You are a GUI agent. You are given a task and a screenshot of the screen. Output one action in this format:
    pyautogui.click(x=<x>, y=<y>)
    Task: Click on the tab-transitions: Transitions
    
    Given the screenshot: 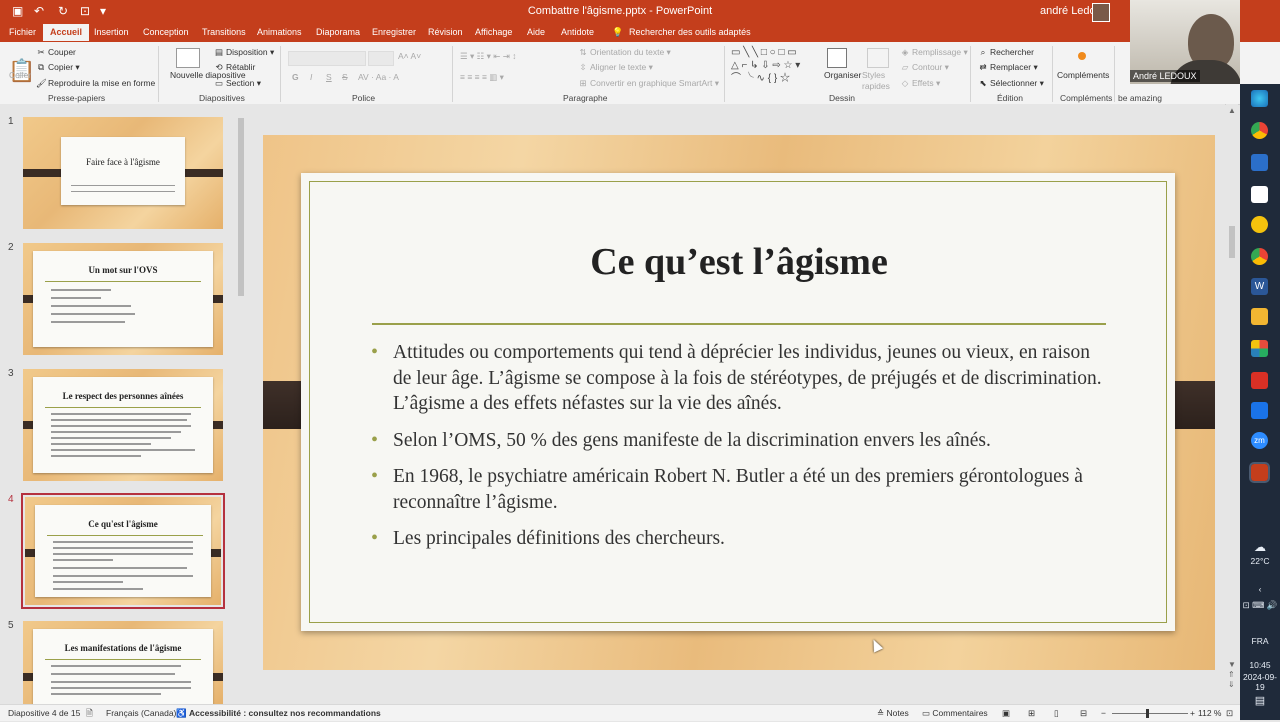 What is the action you would take?
    pyautogui.click(x=224, y=32)
    